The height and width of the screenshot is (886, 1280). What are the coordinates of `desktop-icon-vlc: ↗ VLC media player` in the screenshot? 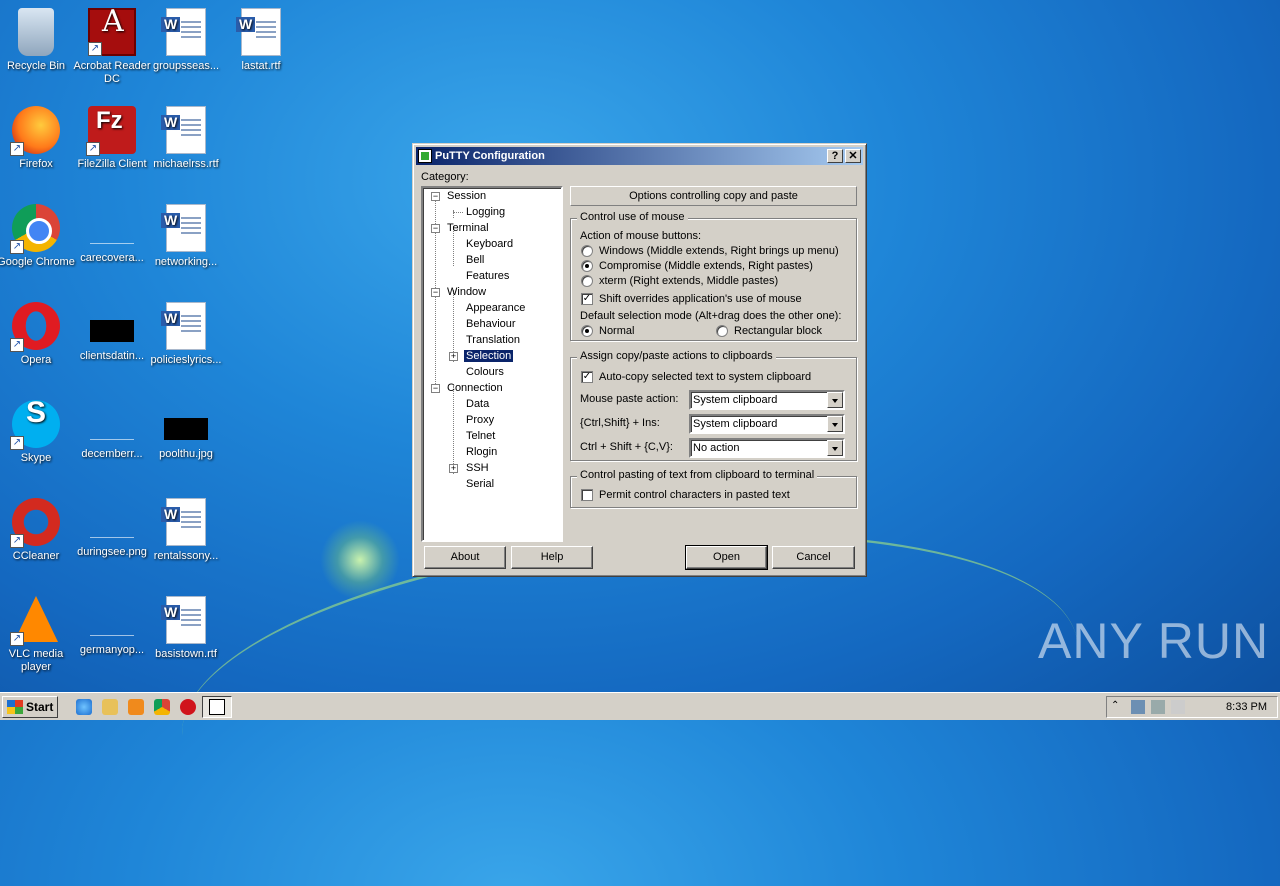 It's located at (38, 635).